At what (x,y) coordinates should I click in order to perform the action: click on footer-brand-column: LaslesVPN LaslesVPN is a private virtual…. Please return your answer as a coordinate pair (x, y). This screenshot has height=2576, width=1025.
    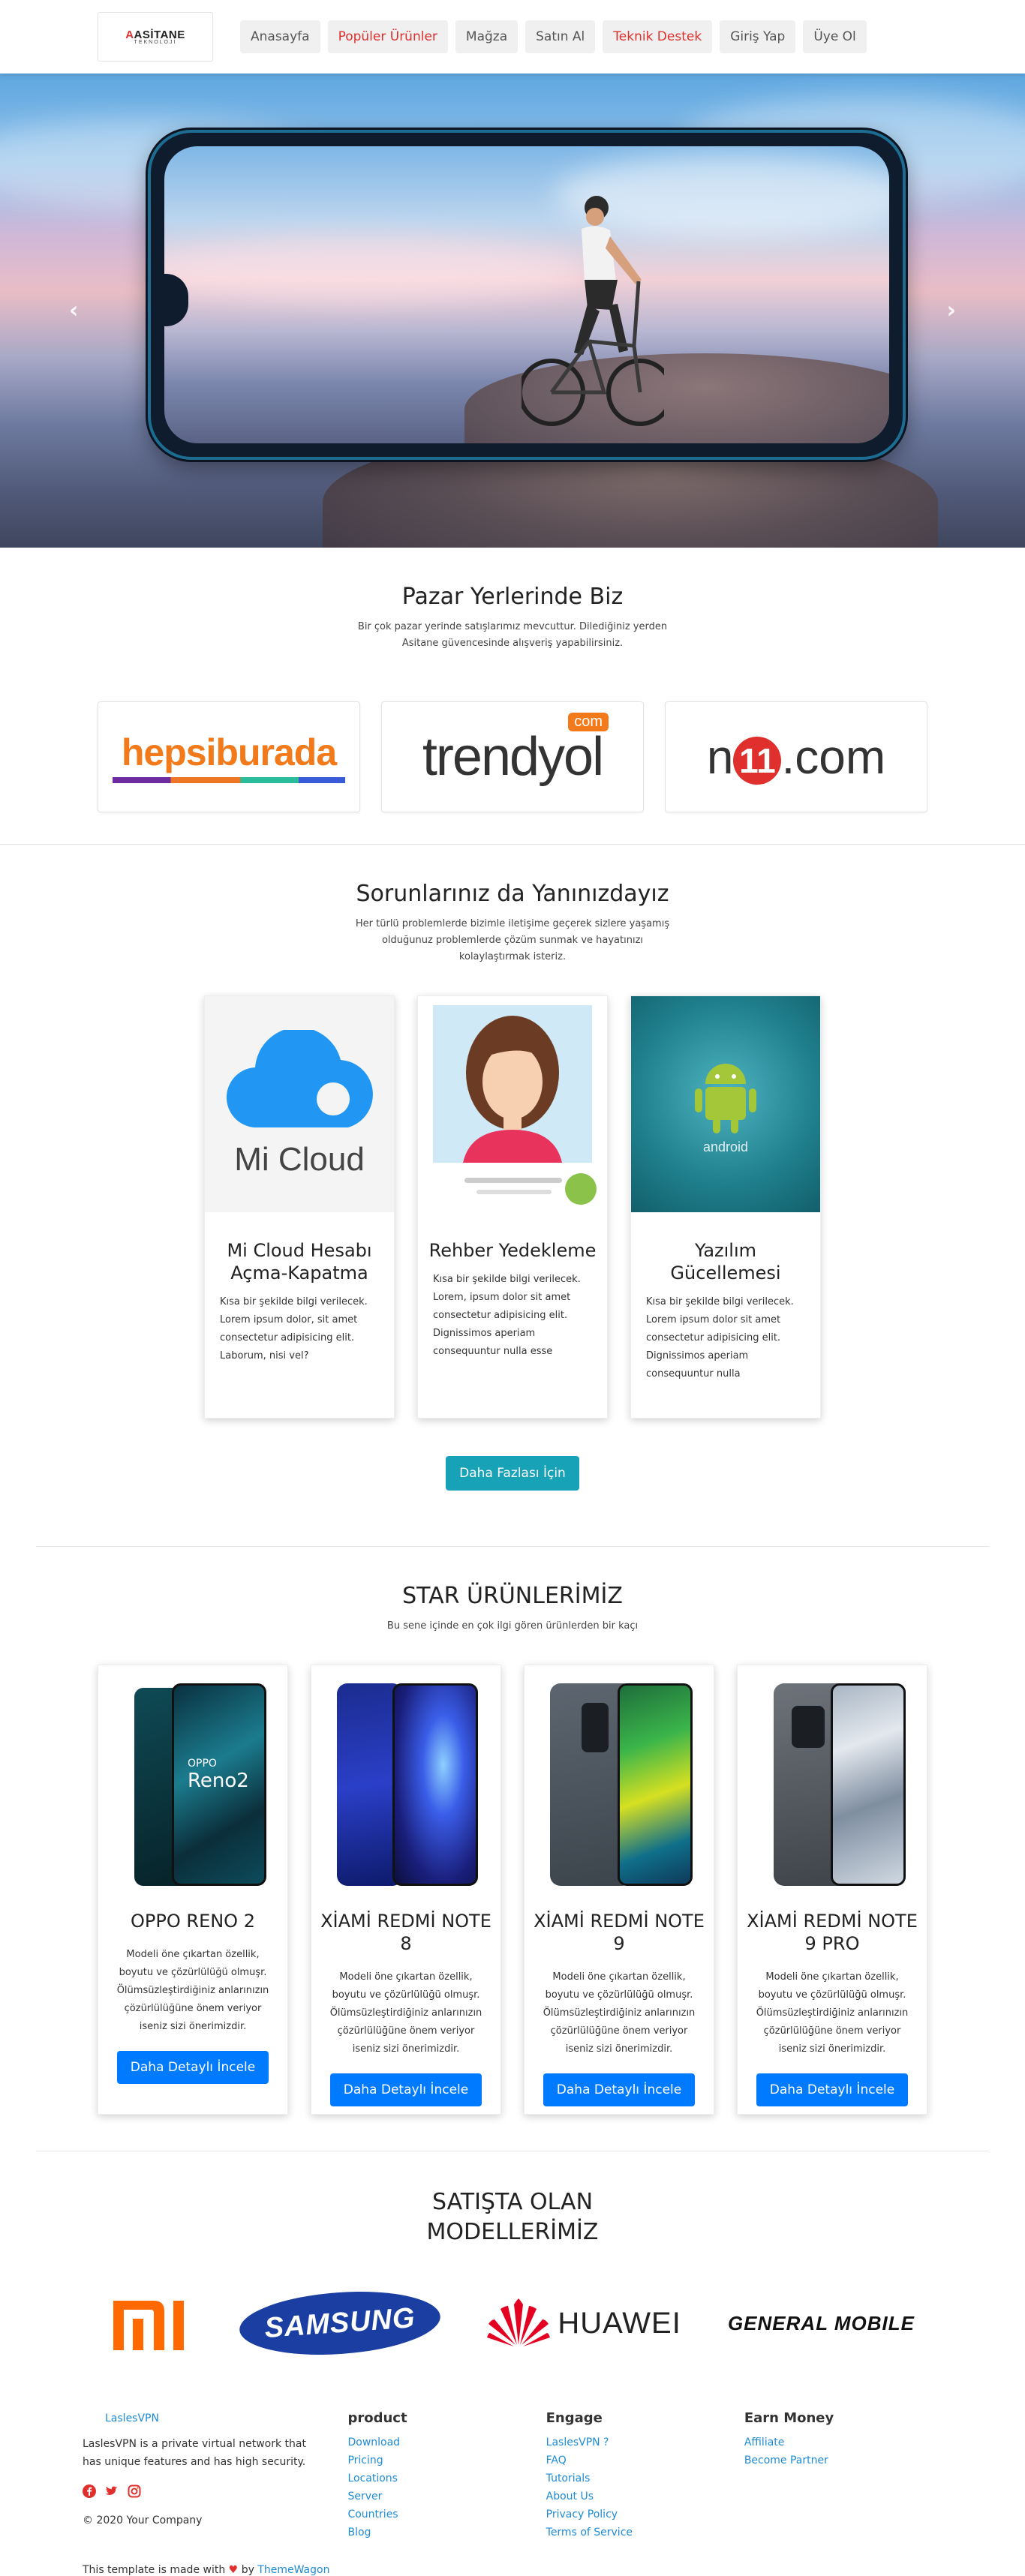
    Looking at the image, I should click on (215, 2475).